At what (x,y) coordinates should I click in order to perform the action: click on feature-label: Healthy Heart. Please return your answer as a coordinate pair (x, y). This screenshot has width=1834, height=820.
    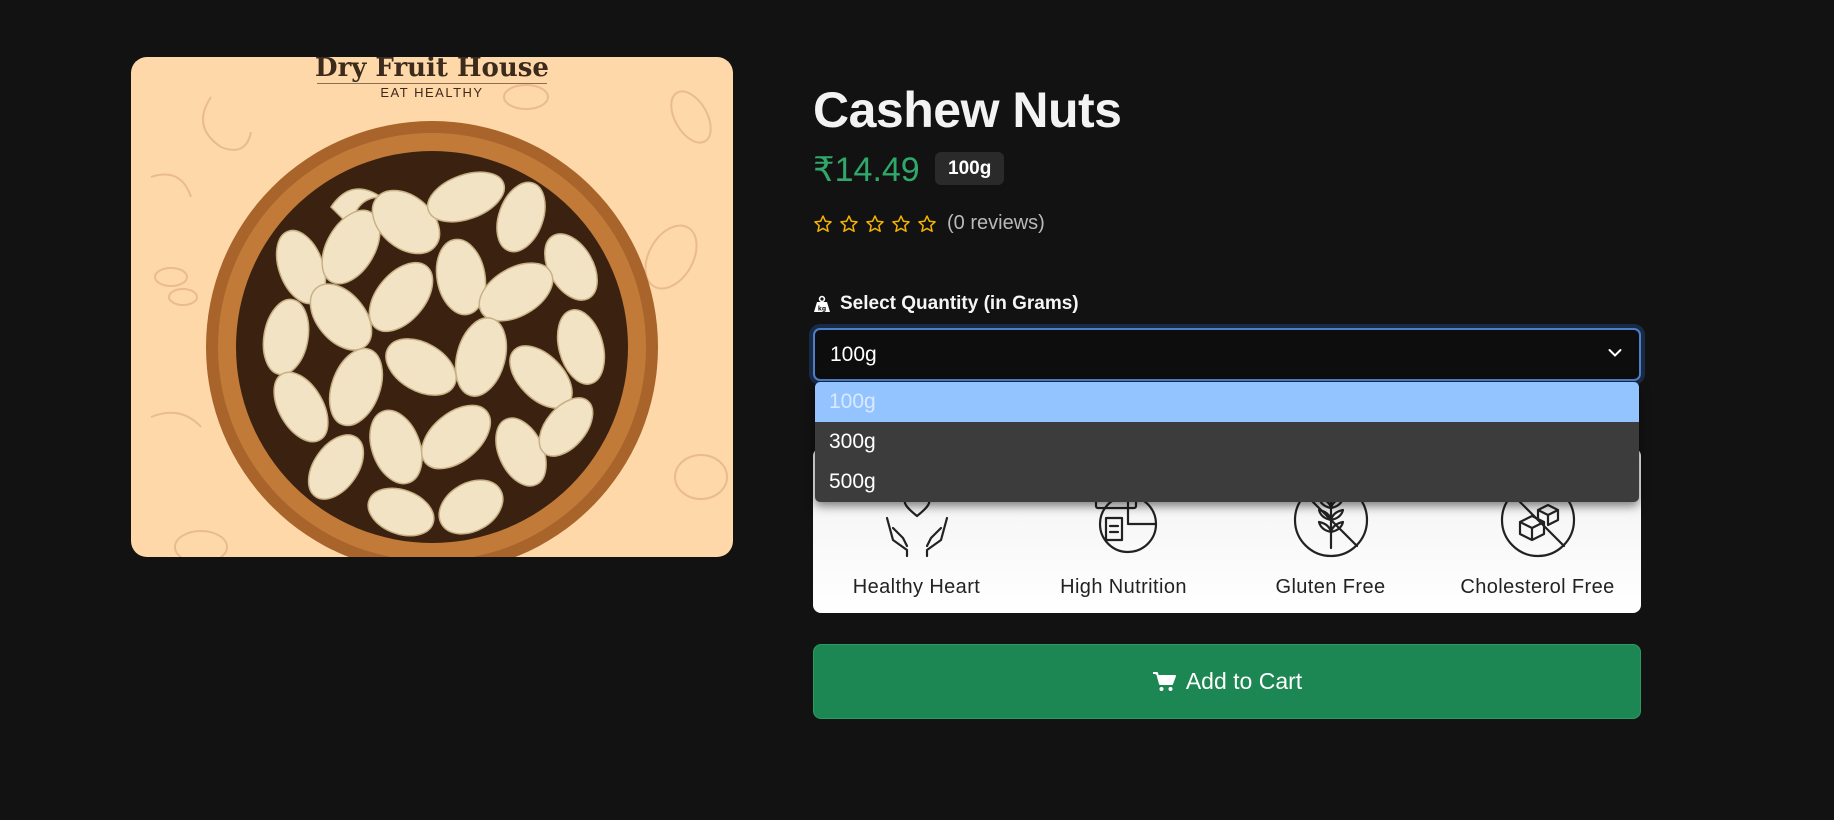
    Looking at the image, I should click on (916, 587).